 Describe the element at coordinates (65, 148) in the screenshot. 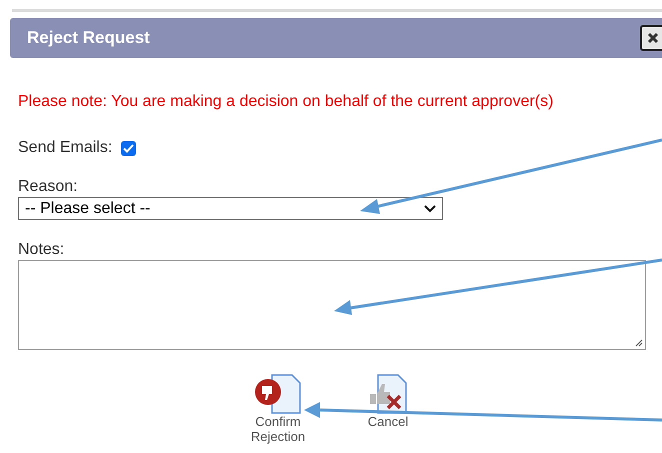

I see `send-emails-label: Send Emails:` at that location.